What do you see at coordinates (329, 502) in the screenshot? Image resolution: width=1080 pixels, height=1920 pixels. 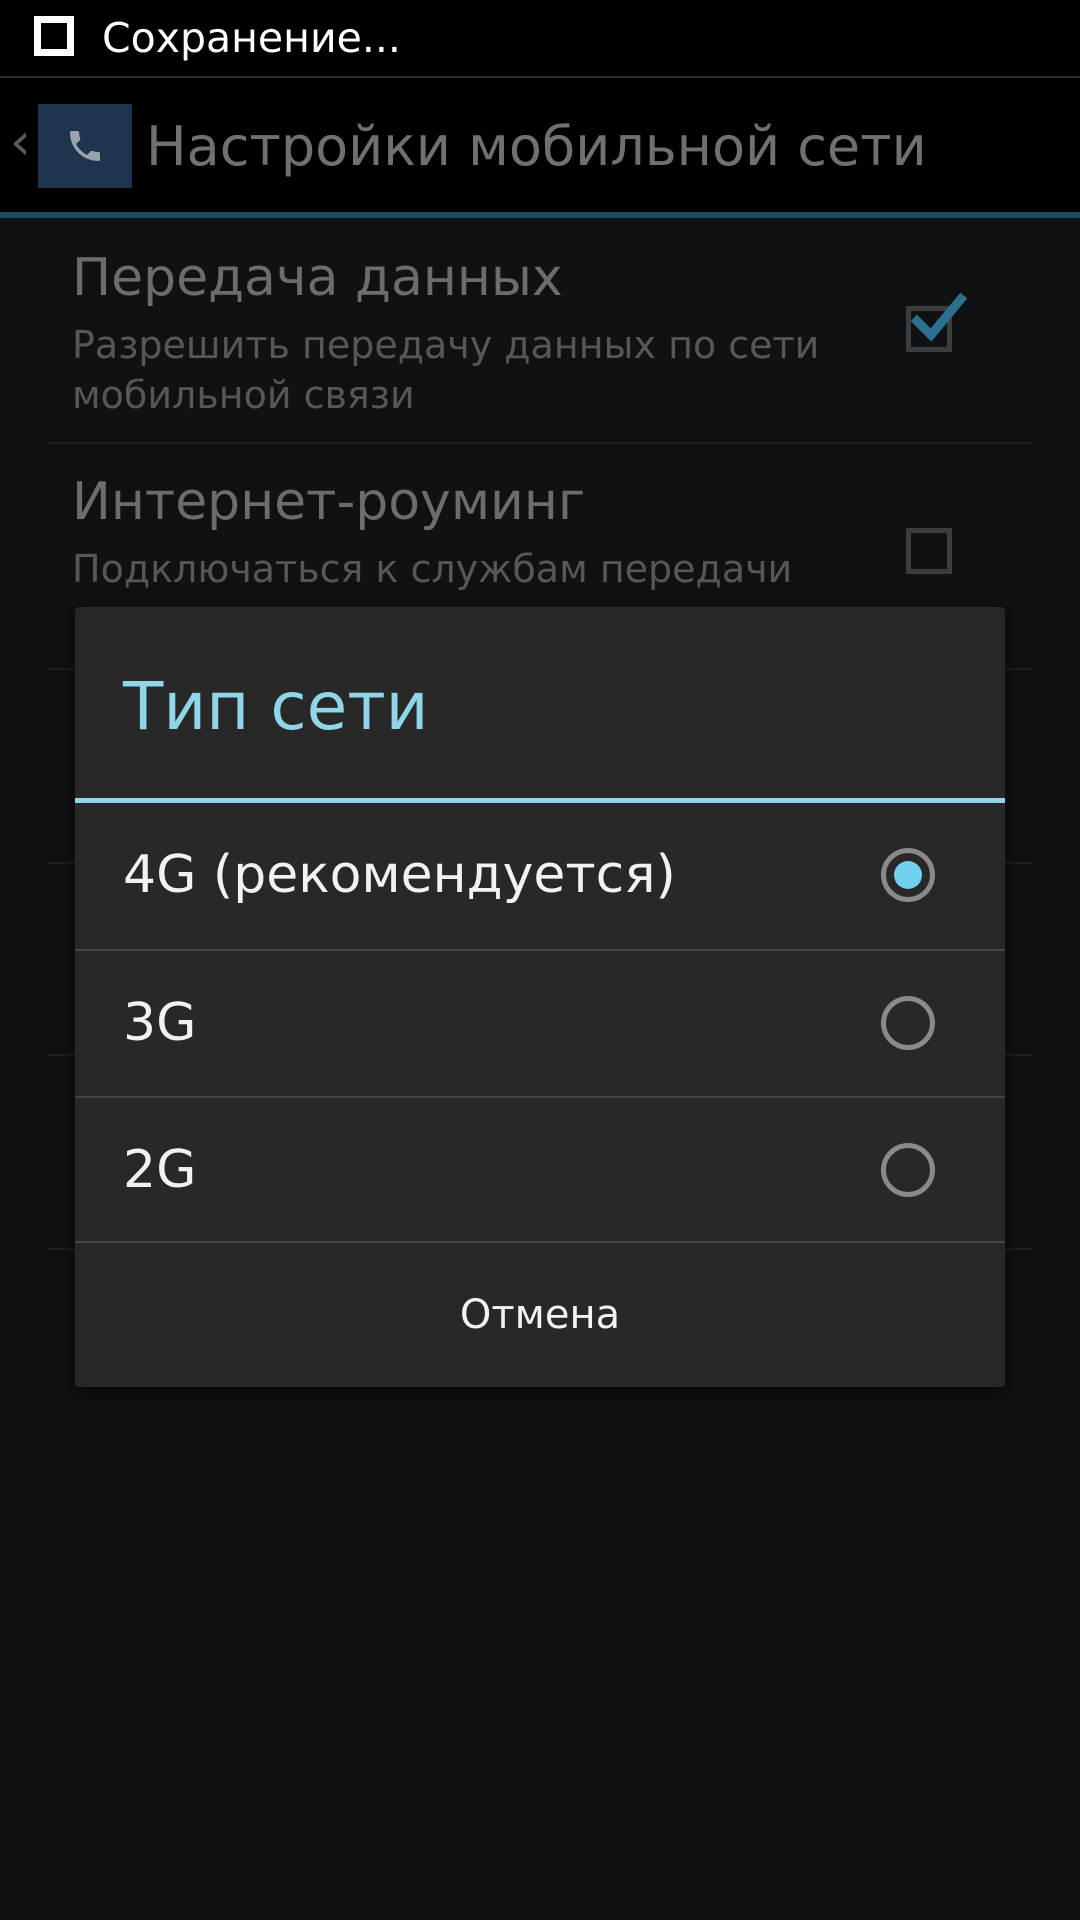 I see `pref-title: Интернет-роуминг` at bounding box center [329, 502].